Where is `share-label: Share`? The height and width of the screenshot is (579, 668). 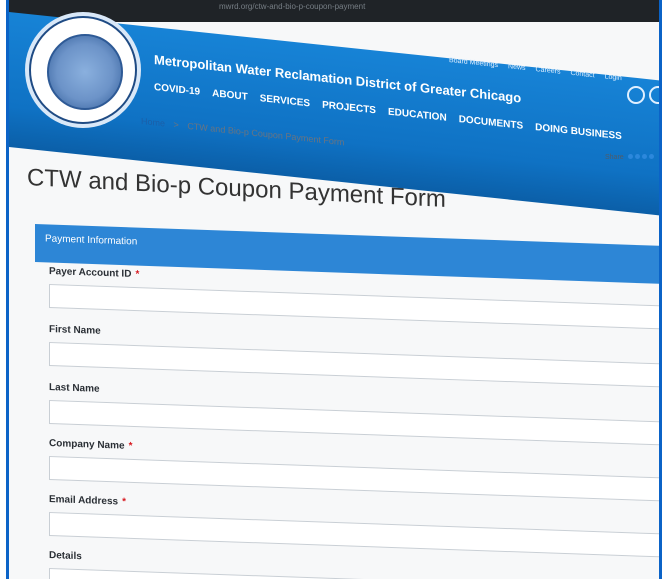 share-label: Share is located at coordinates (614, 157).